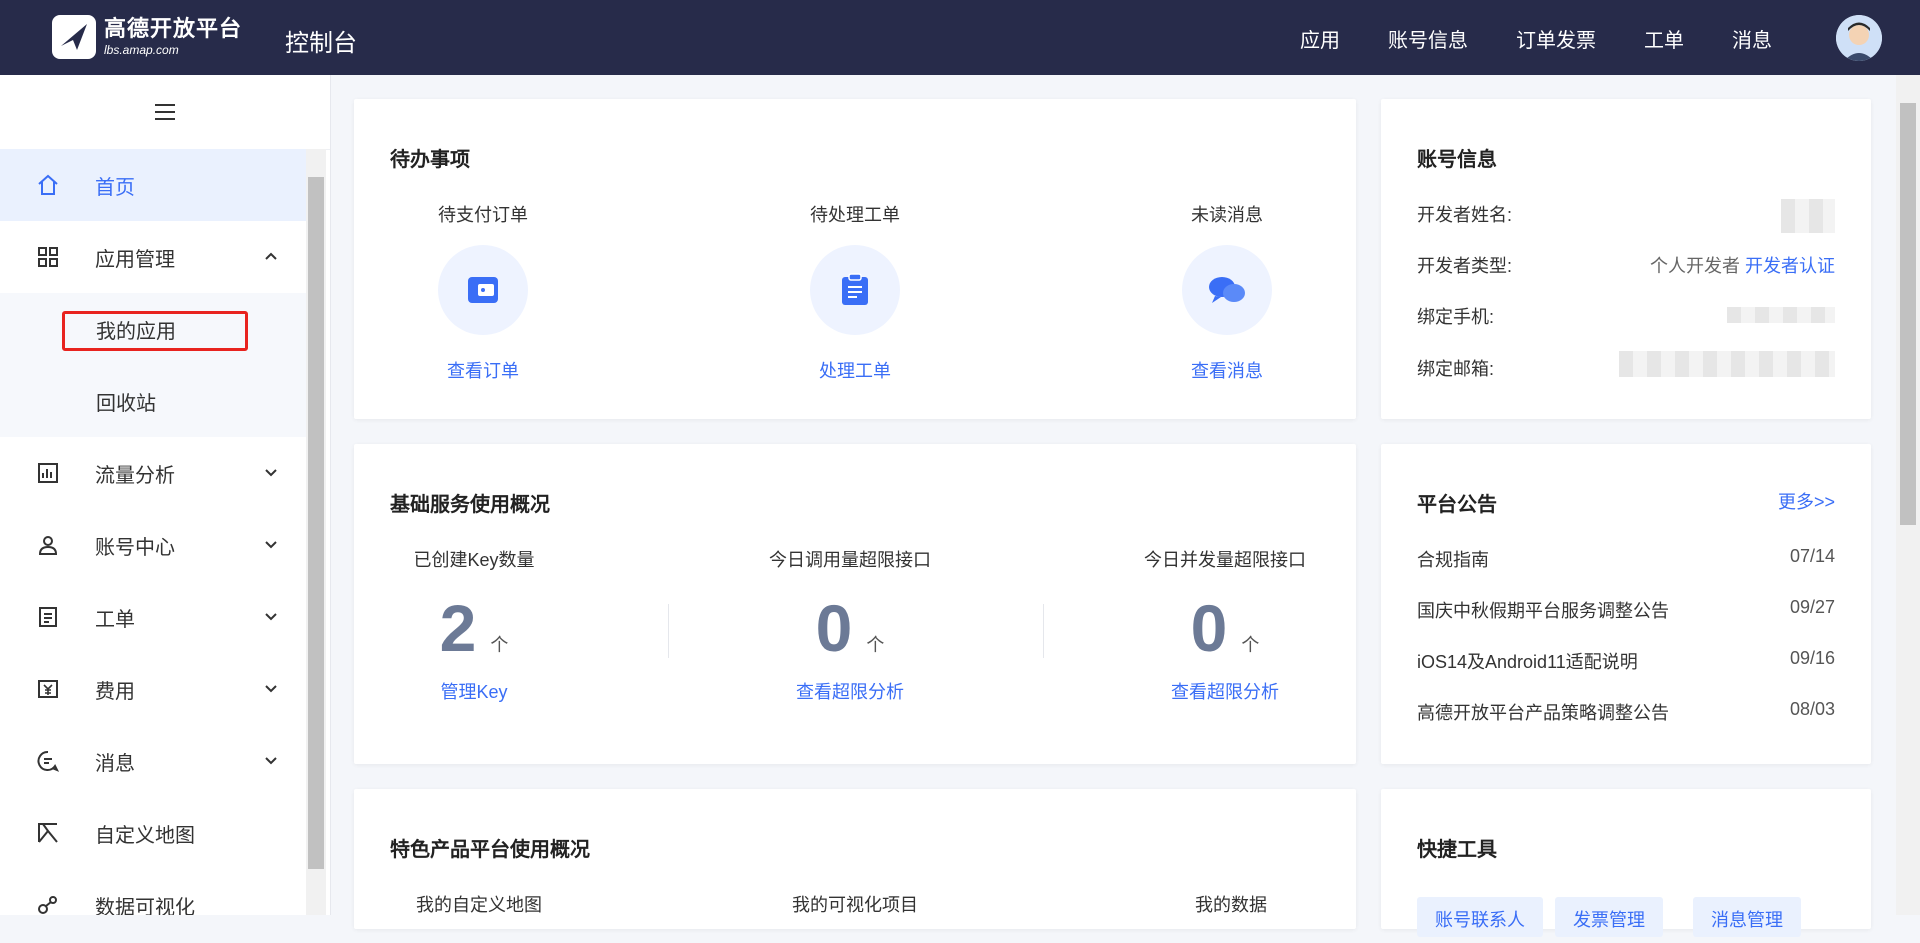  Describe the element at coordinates (1320, 38) in the screenshot. I see `nav-apps: 应用` at that location.